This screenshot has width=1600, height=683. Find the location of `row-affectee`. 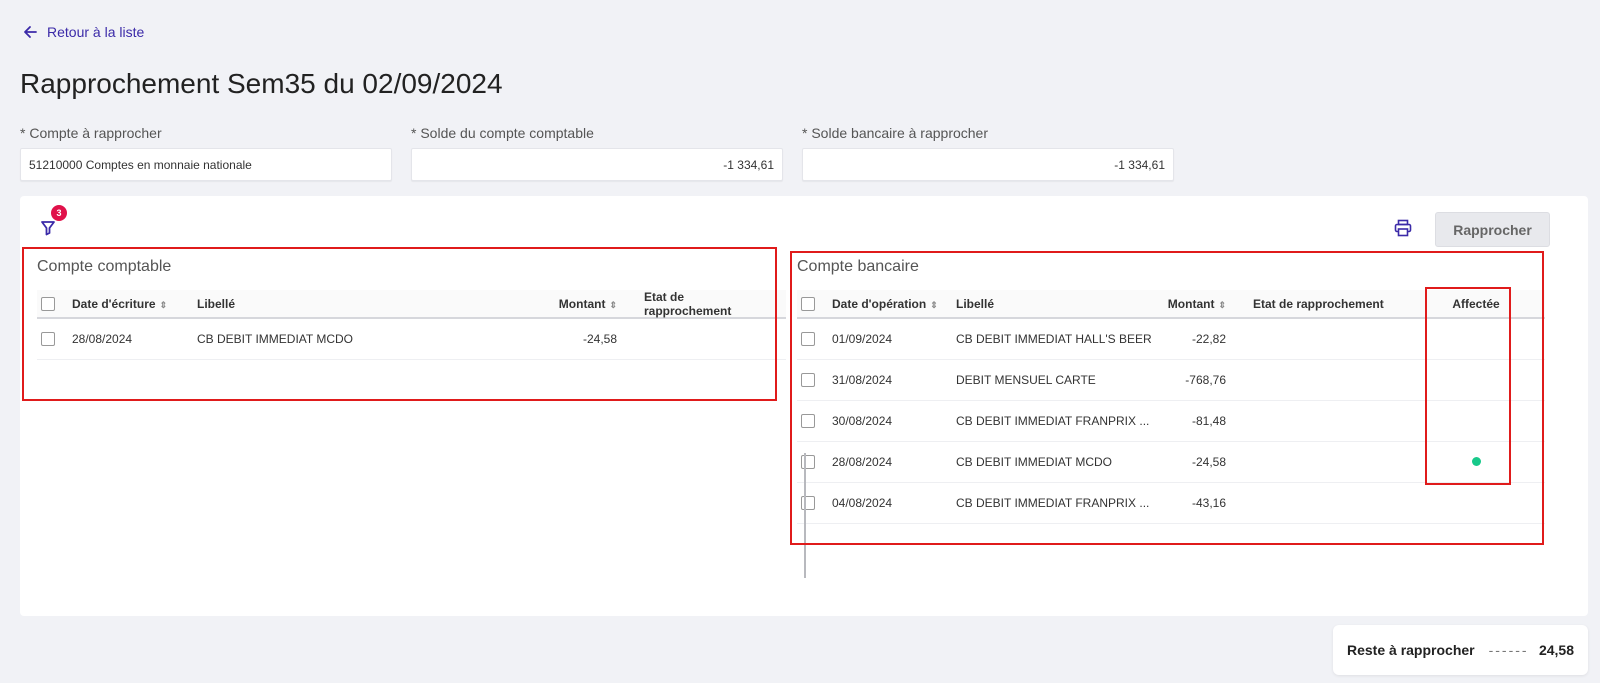

row-affectee is located at coordinates (1476, 462).